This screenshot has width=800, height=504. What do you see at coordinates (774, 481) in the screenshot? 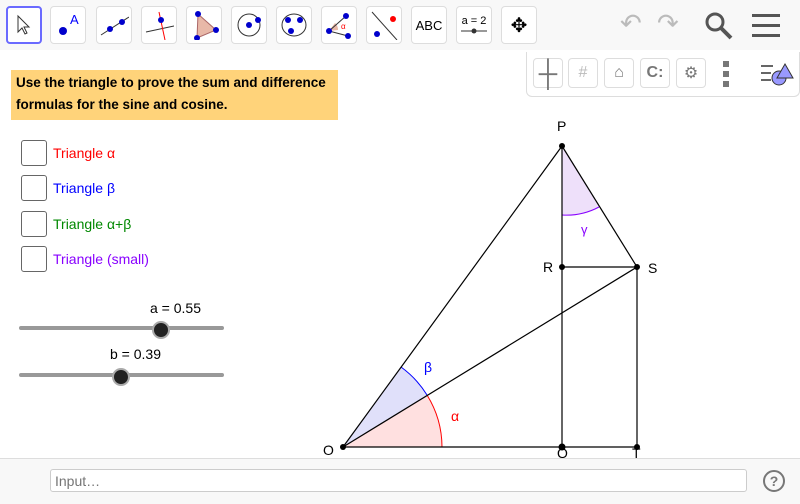
I see `help-icon: ?` at bounding box center [774, 481].